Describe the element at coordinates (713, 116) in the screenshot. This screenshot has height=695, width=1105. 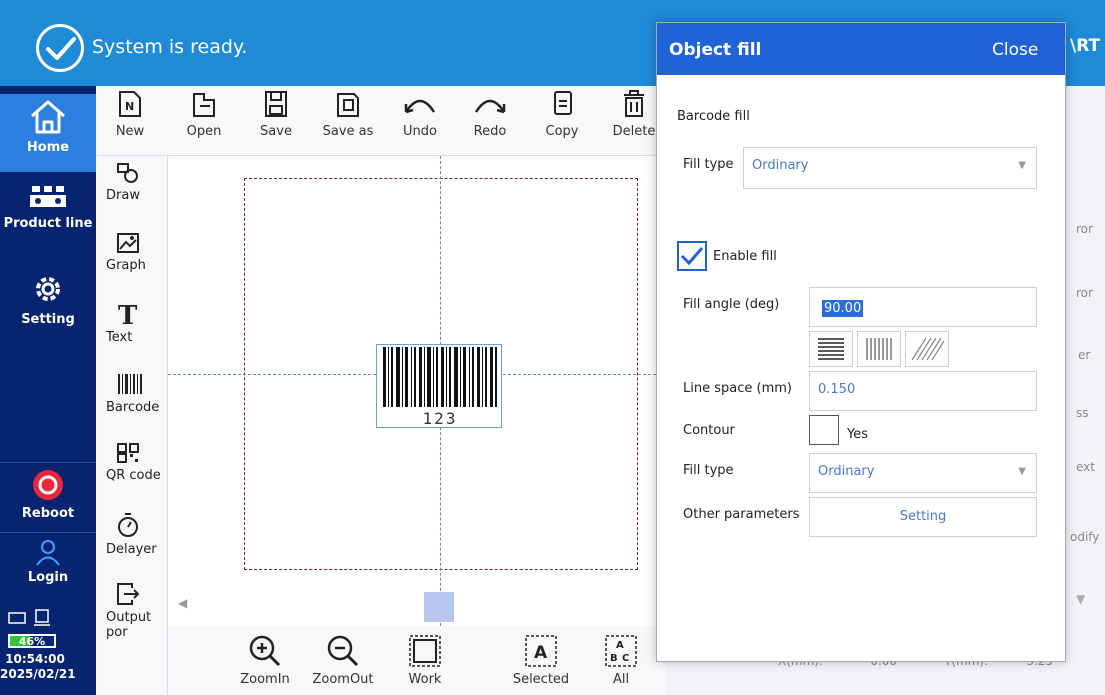
I see `barcode-fill-heading: Barcode fill` at that location.